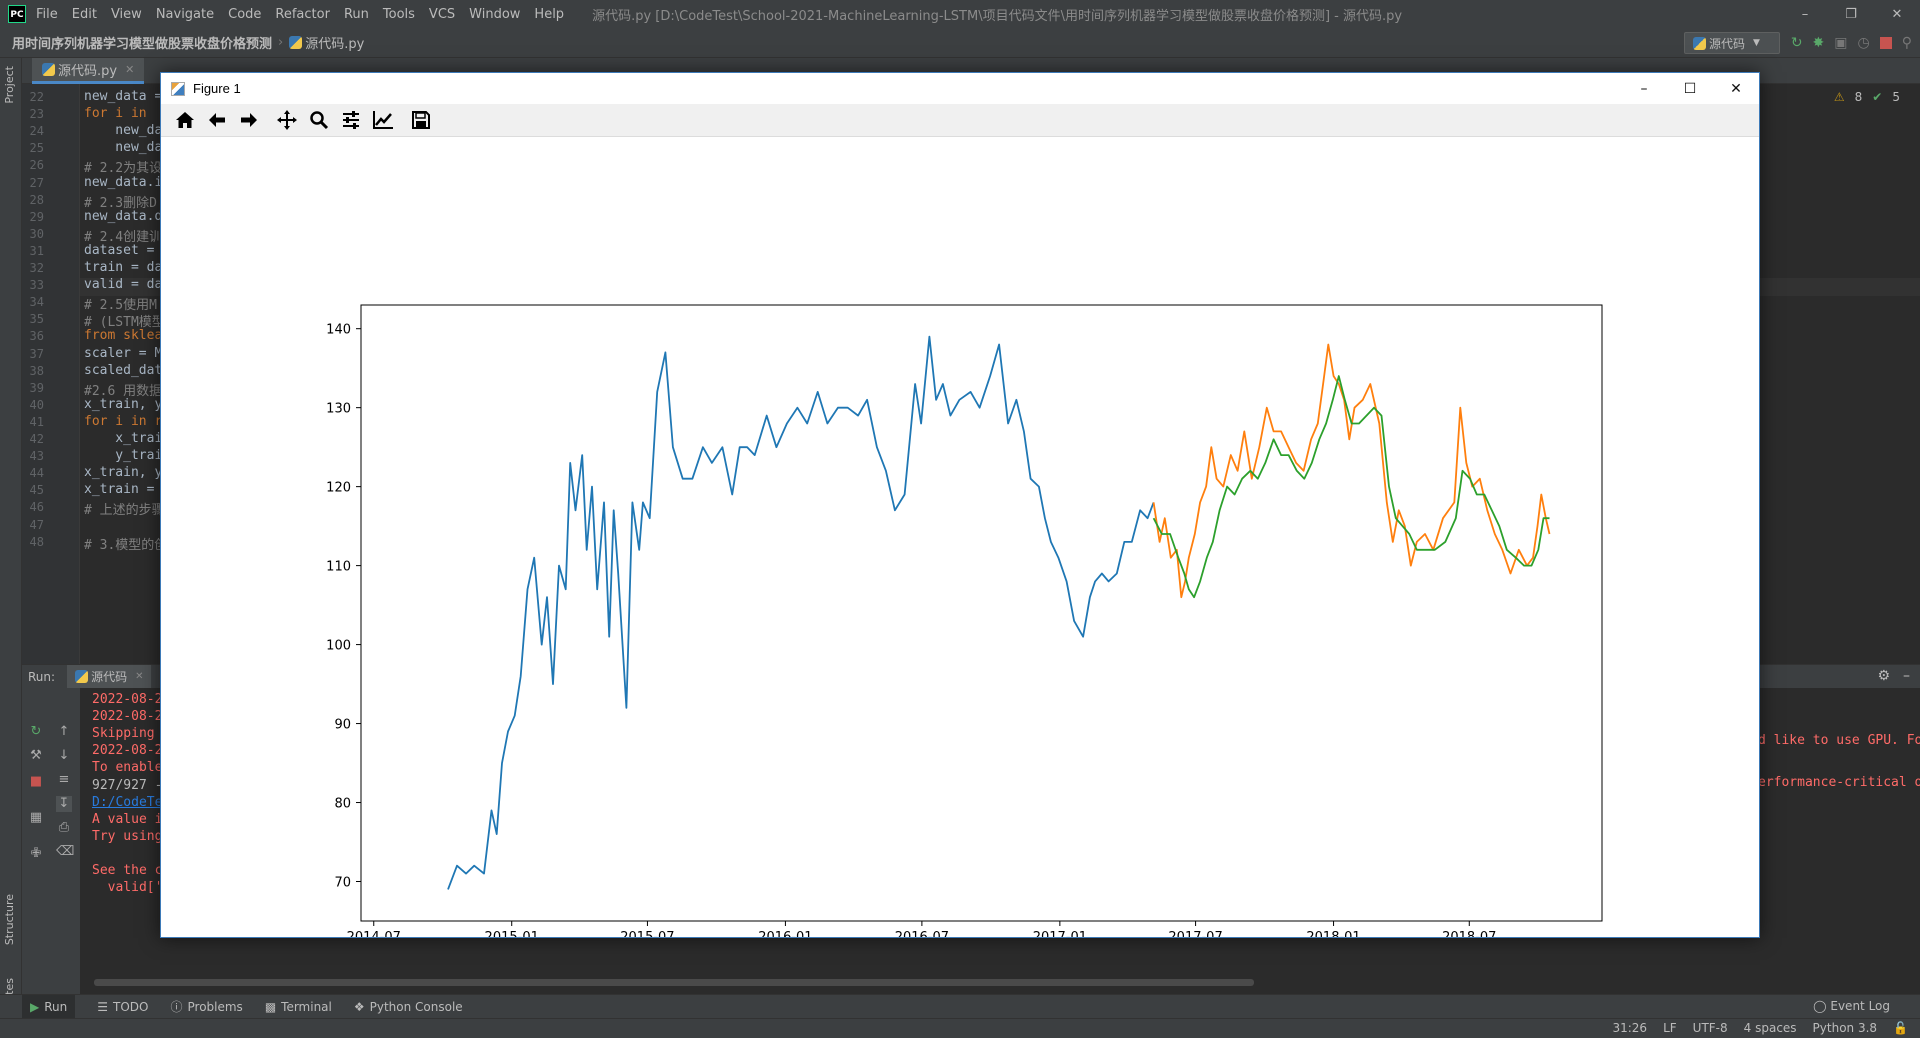 This screenshot has height=1038, width=1920. What do you see at coordinates (185, 120) in the screenshot?
I see `home-icon` at bounding box center [185, 120].